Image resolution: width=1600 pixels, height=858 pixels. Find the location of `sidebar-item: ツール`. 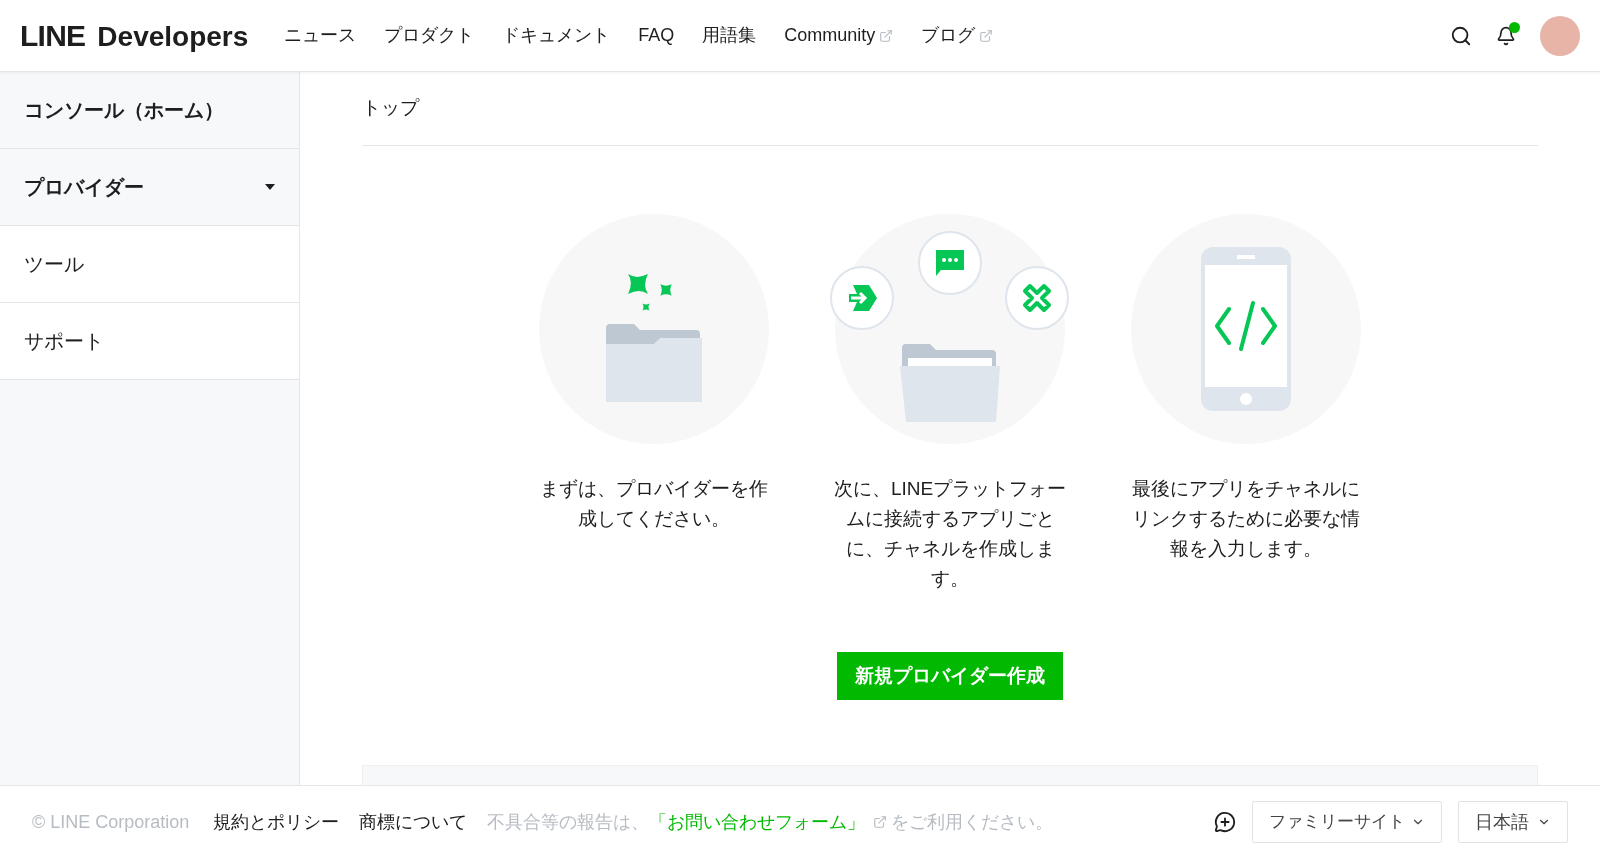

sidebar-item: ツール is located at coordinates (149, 264).